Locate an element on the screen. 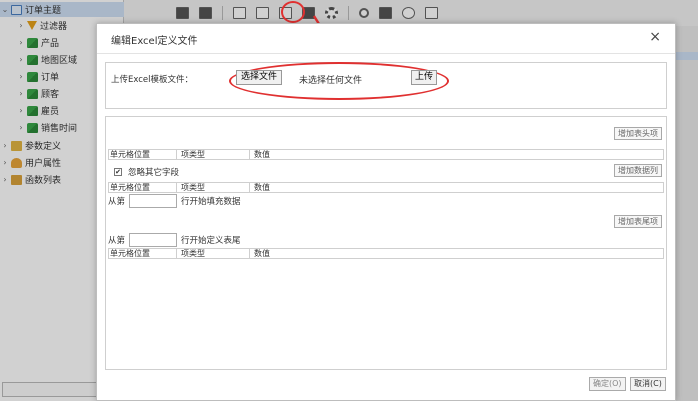 This screenshot has height=401, width=698. no-file-chosen-text: 未选择任何文件 is located at coordinates (331, 81).